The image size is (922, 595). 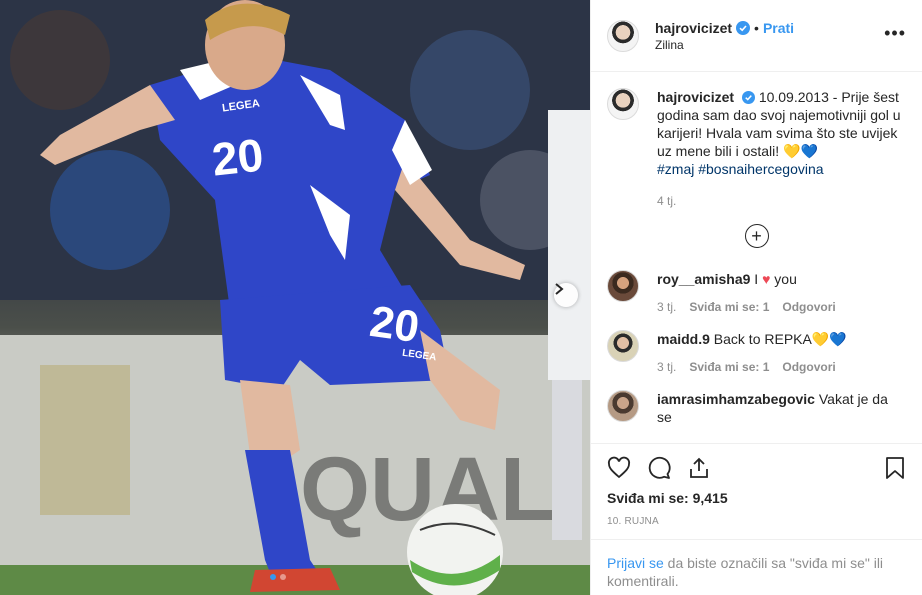 What do you see at coordinates (798, 97) in the screenshot?
I see `caption-date: 10.09.2013 -` at bounding box center [798, 97].